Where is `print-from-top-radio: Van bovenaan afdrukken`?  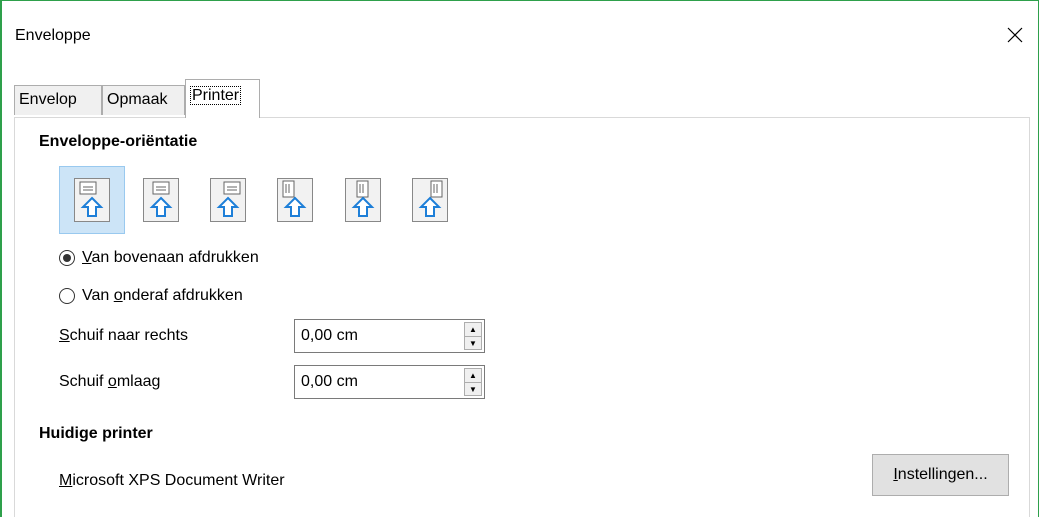 print-from-top-radio: Van bovenaan afdrukken is located at coordinates (159, 258).